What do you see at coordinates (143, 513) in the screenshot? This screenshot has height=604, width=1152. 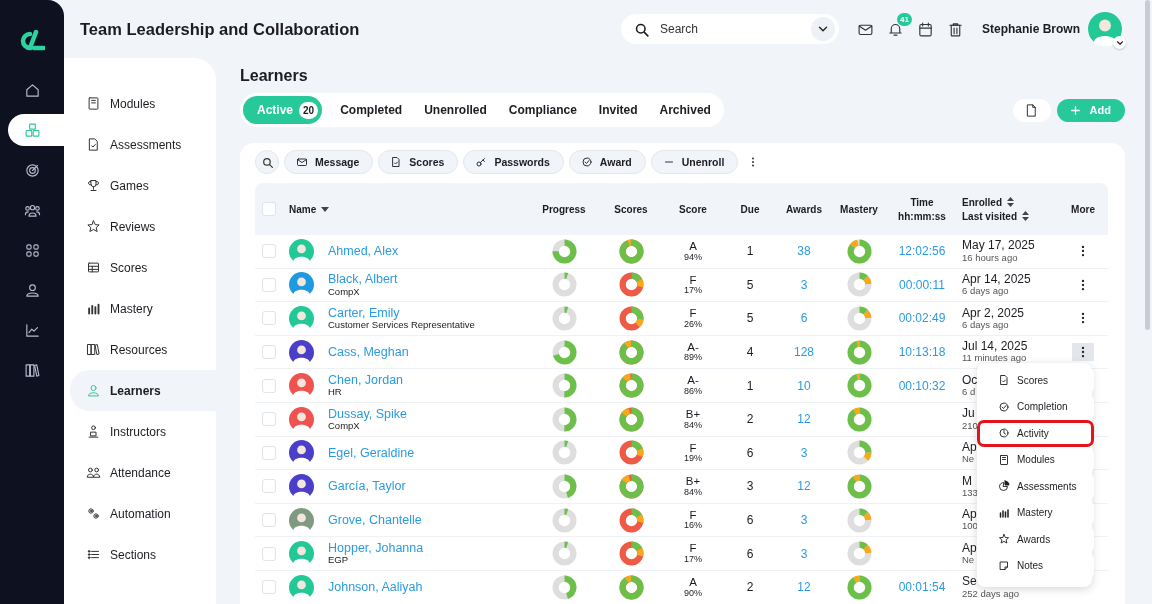 I see `sidebar-item: Automation` at bounding box center [143, 513].